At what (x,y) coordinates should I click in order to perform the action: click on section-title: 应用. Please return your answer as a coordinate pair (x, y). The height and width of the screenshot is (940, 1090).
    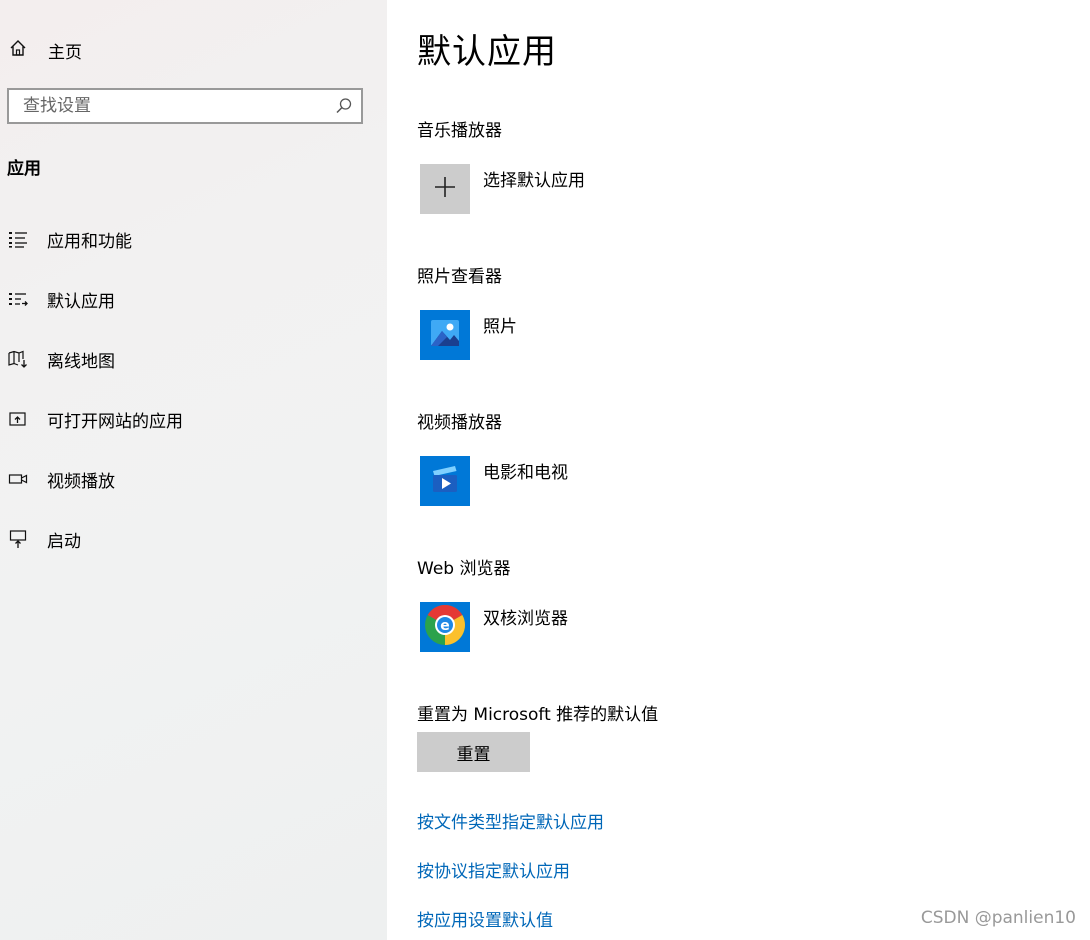
    Looking at the image, I should click on (24, 169).